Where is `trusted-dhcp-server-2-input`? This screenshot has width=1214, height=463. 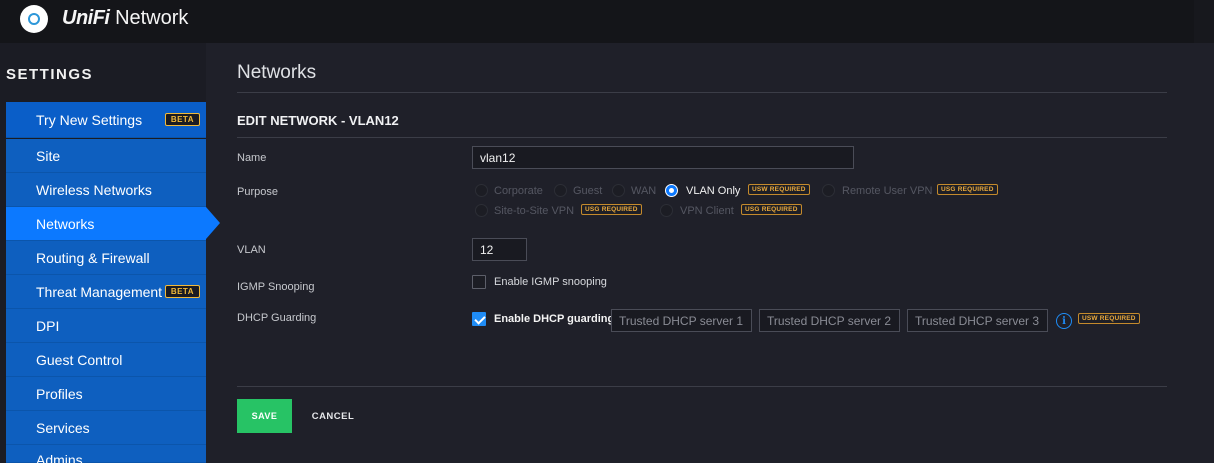 trusted-dhcp-server-2-input is located at coordinates (829, 320).